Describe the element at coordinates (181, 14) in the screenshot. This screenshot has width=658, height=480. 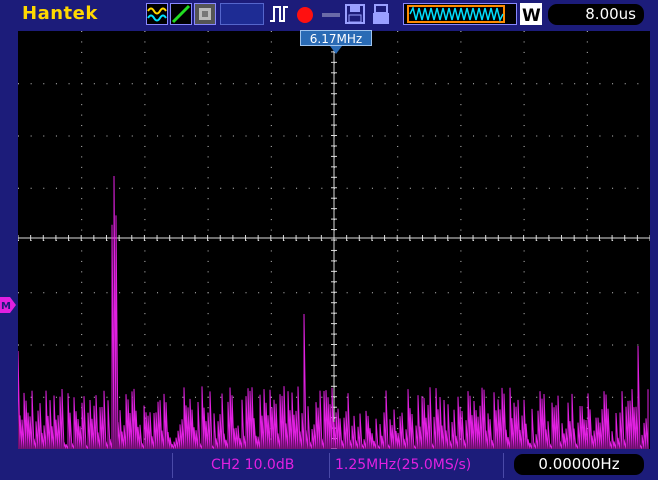
I see `cursor-line-icon` at that location.